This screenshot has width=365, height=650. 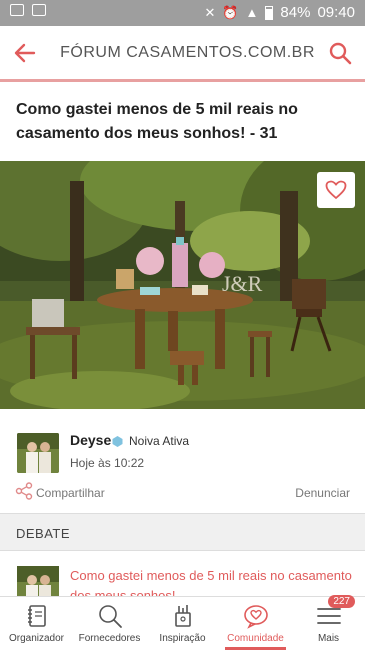 I want to click on report-button: Denunciar, so click(x=322, y=493).